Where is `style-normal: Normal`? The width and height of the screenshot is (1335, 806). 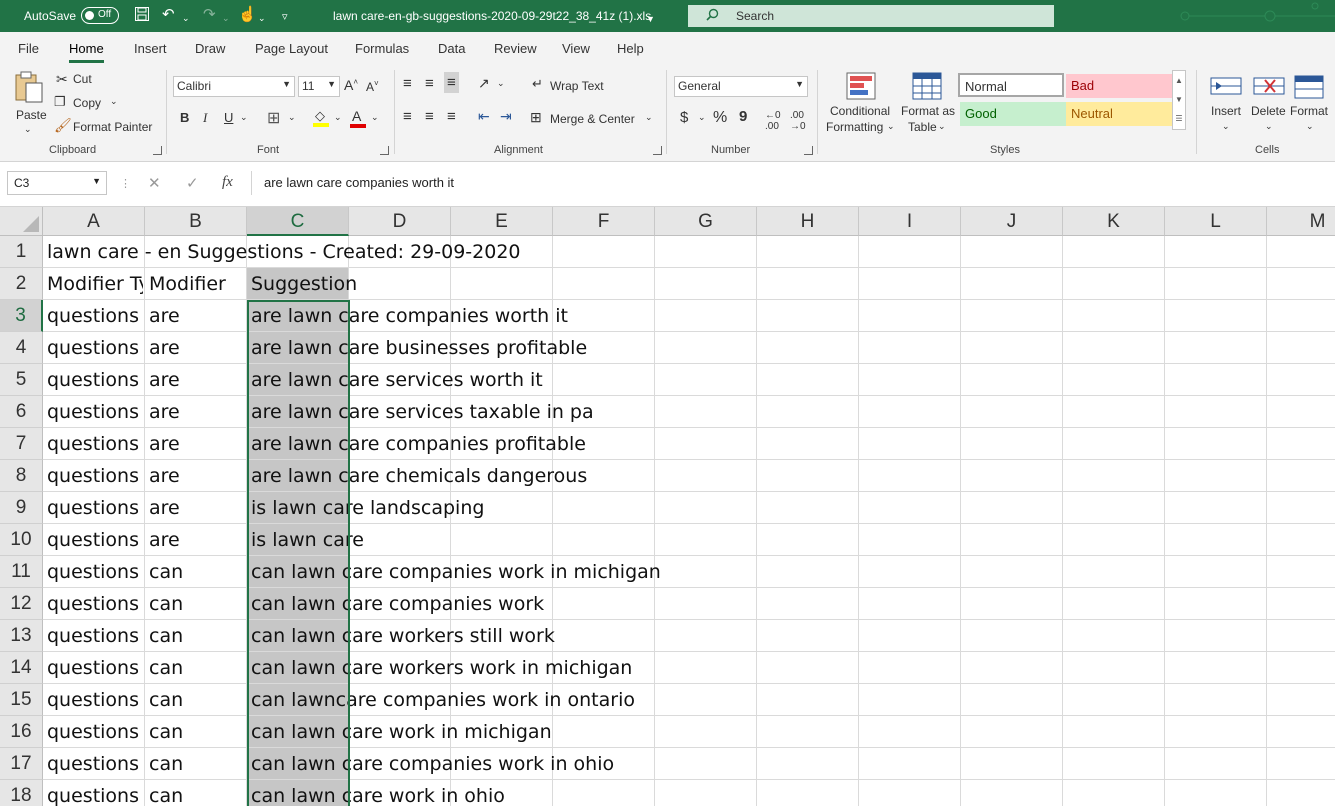 style-normal: Normal is located at coordinates (1011, 85).